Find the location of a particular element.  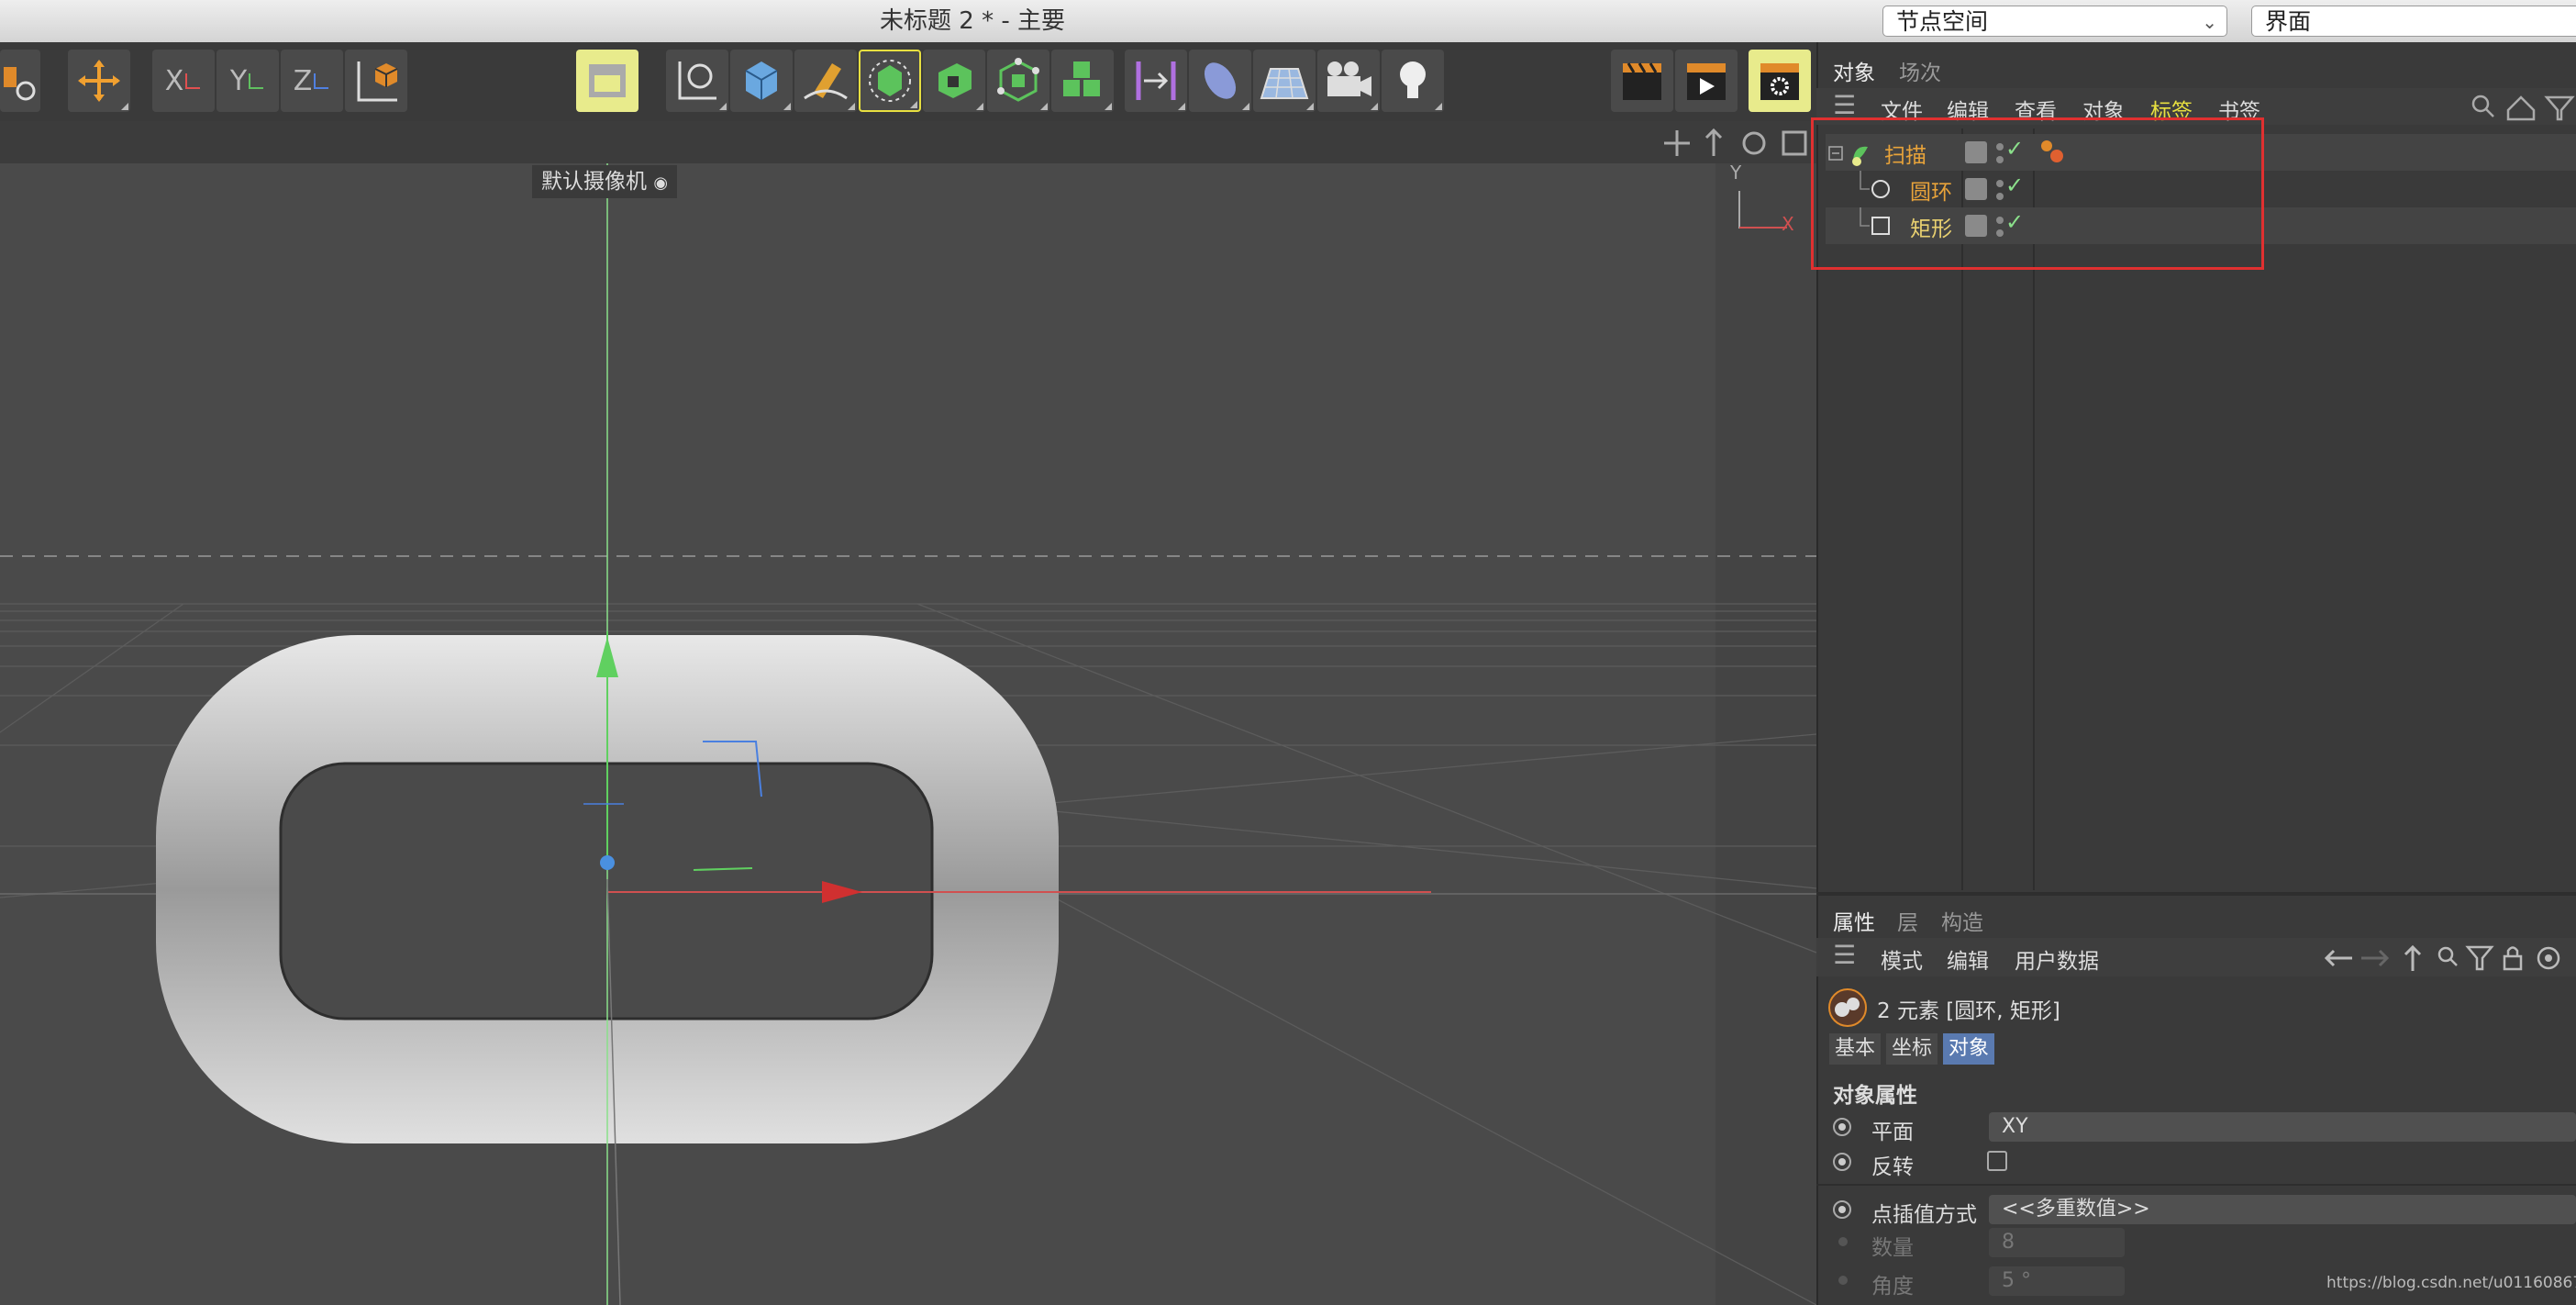

clapperboard-icon is located at coordinates (1642, 81).